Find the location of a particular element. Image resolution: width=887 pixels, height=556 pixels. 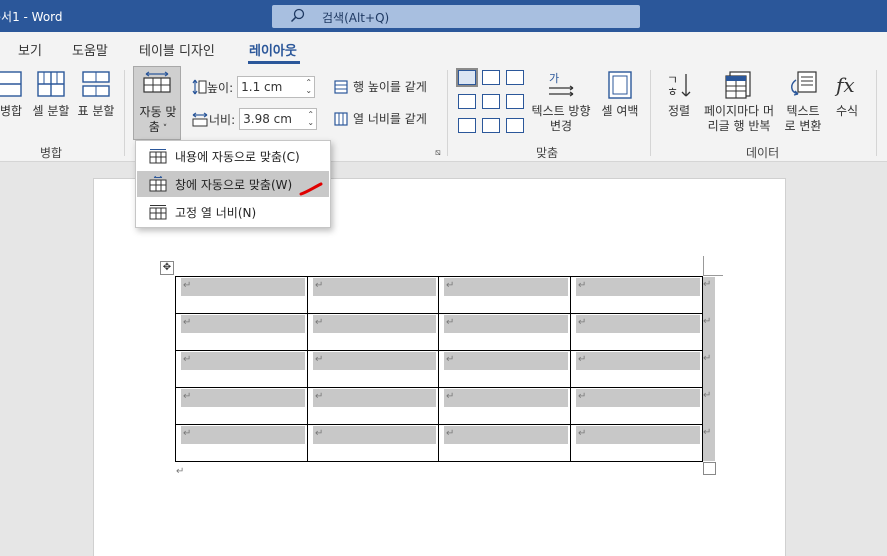

distribute-cols-label: 열 너비를 같게 is located at coordinates (390, 119).